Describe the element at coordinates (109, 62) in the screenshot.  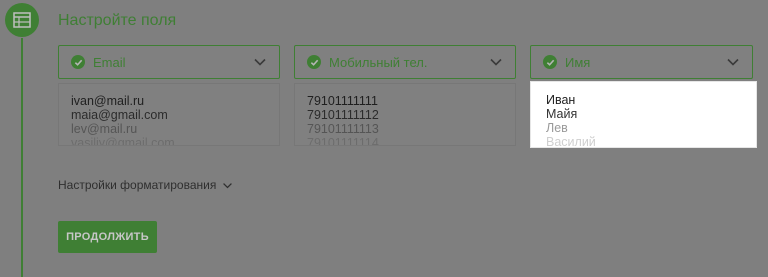
I see `field-select-label: Email` at that location.